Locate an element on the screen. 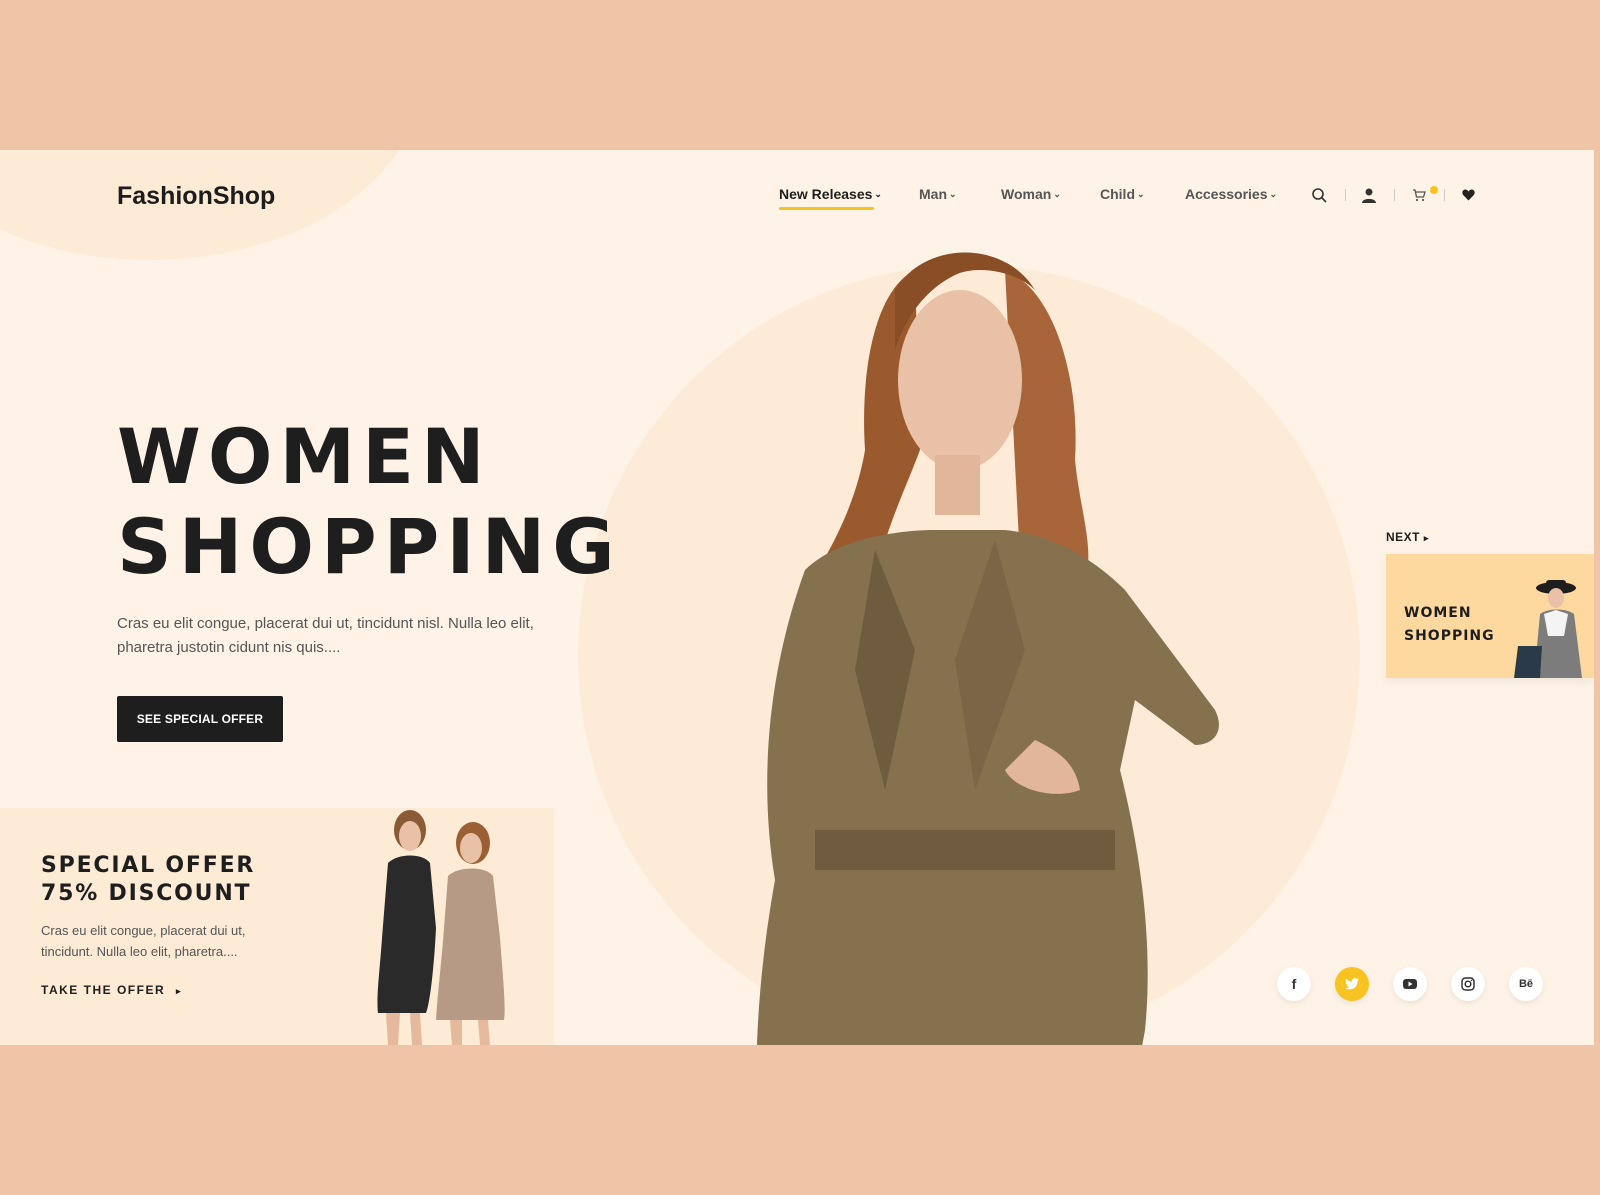 The width and height of the screenshot is (1600, 1195). behance-icon: Bē is located at coordinates (1526, 984).